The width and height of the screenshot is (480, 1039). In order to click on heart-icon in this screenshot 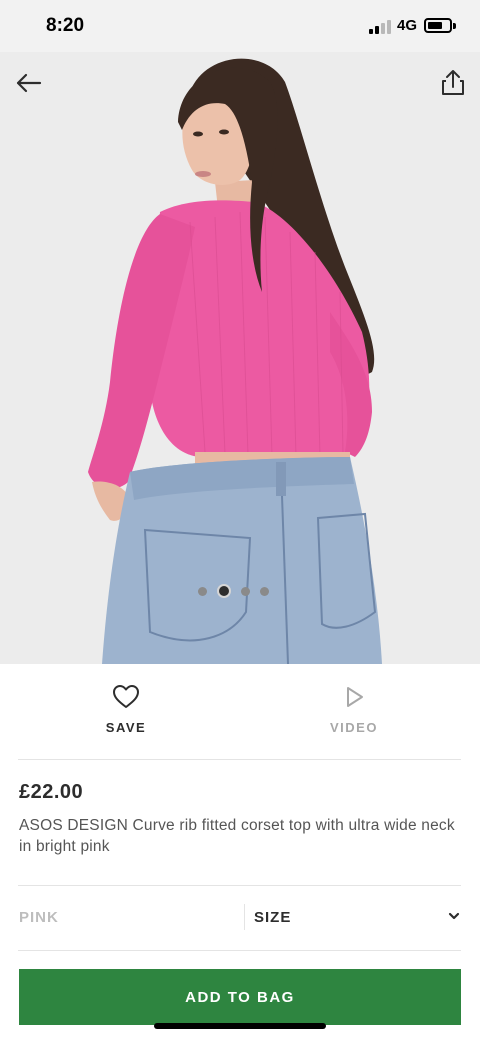, I will do `click(126, 696)`.